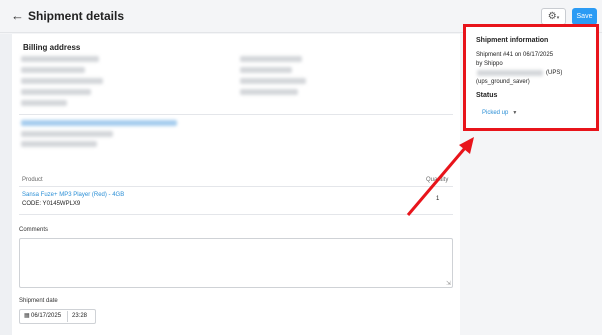 The width and height of the screenshot is (602, 335). Describe the element at coordinates (554, 73) in the screenshot. I see `carrier-name: (UPS)` at that location.